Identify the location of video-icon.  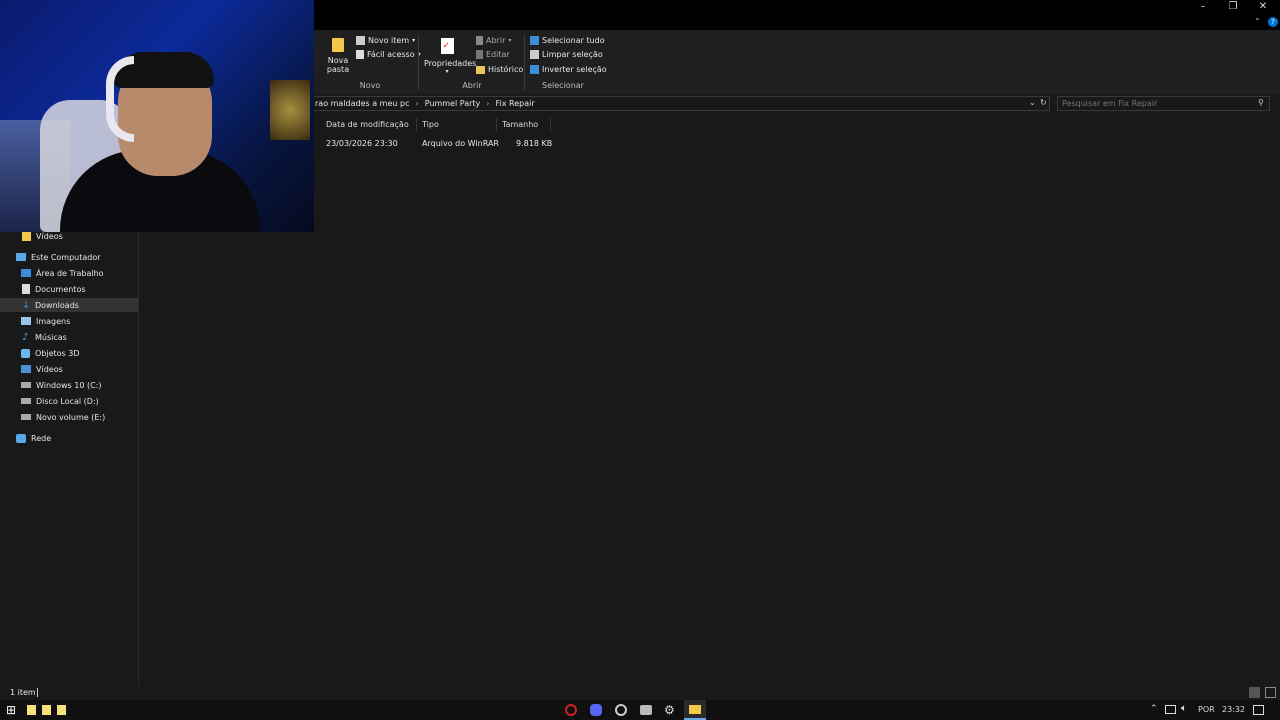
(26, 369).